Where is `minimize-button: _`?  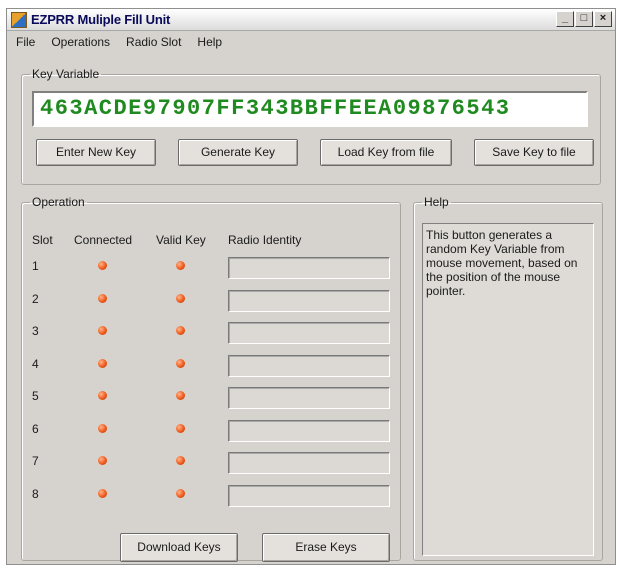 minimize-button: _ is located at coordinates (565, 19).